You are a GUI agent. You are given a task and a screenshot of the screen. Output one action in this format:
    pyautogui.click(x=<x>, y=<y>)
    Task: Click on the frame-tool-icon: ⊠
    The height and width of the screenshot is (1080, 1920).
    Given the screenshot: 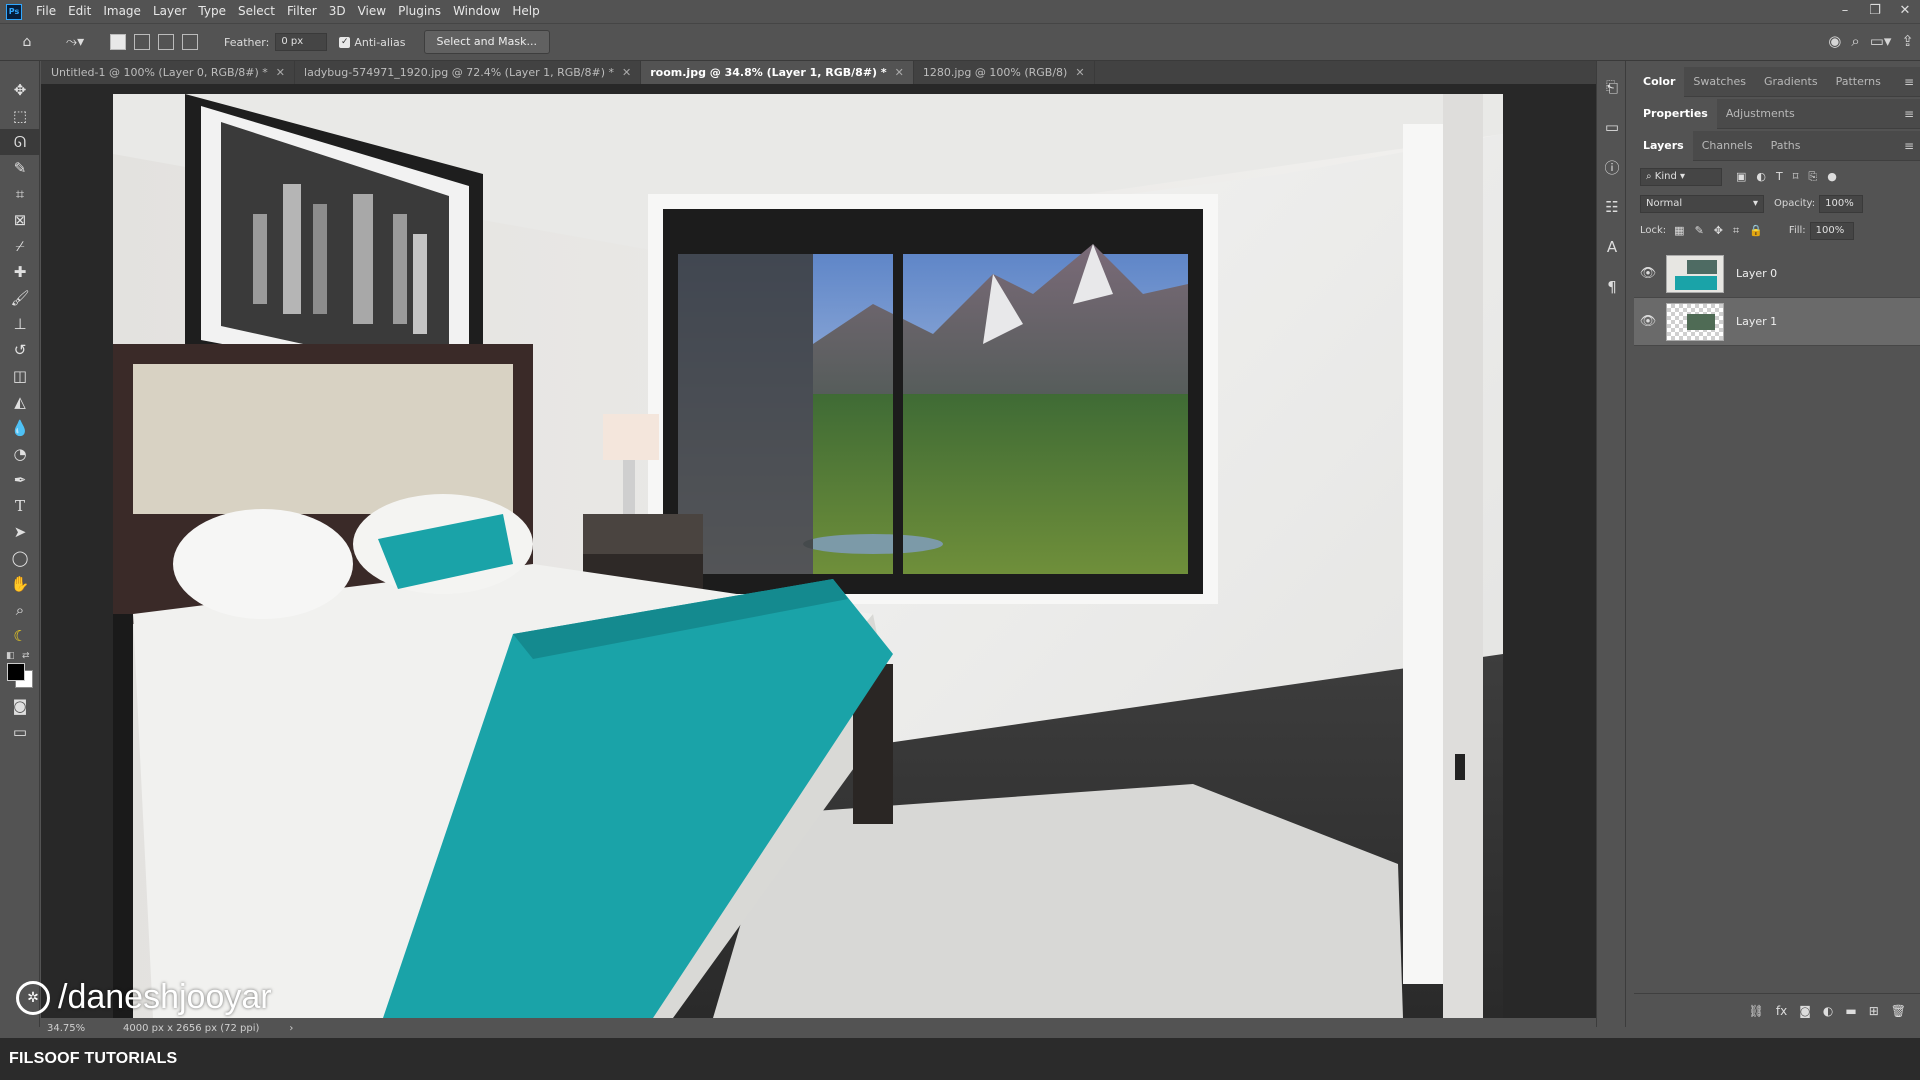 What is the action you would take?
    pyautogui.click(x=20, y=220)
    